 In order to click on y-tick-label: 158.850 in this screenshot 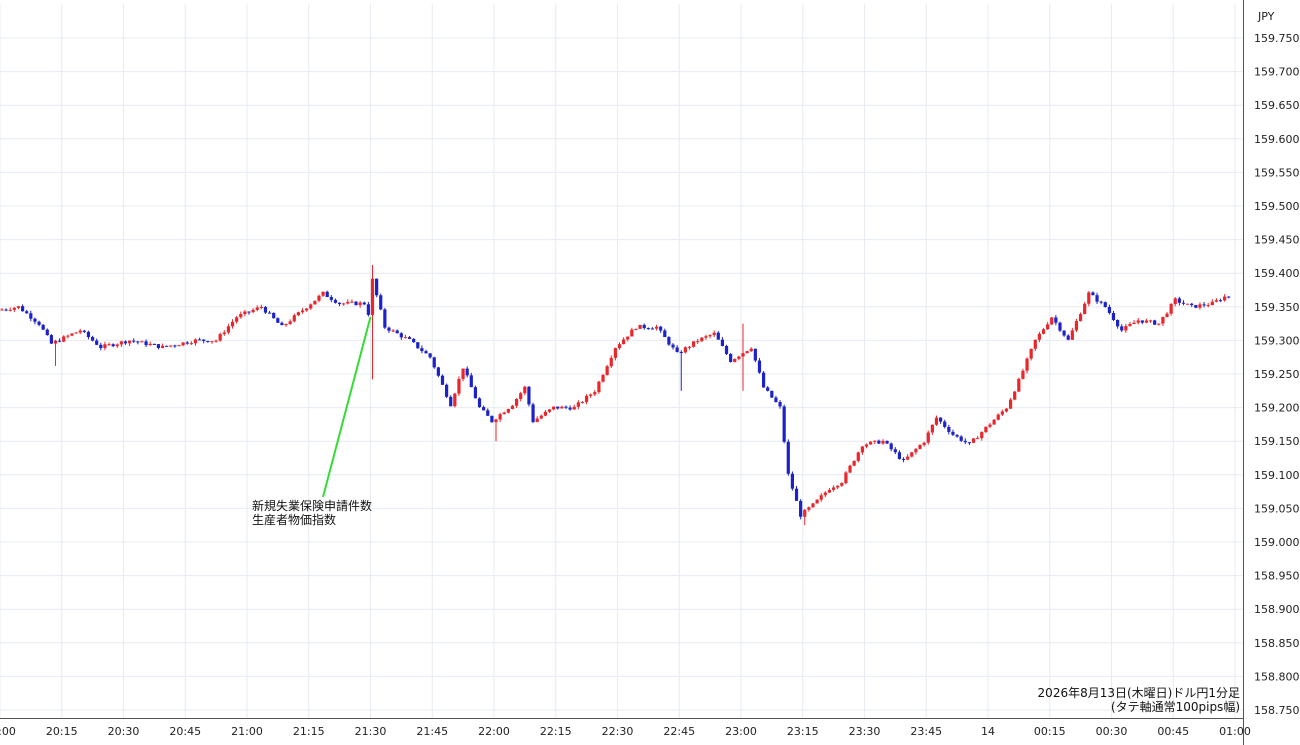, I will do `click(1277, 643)`.